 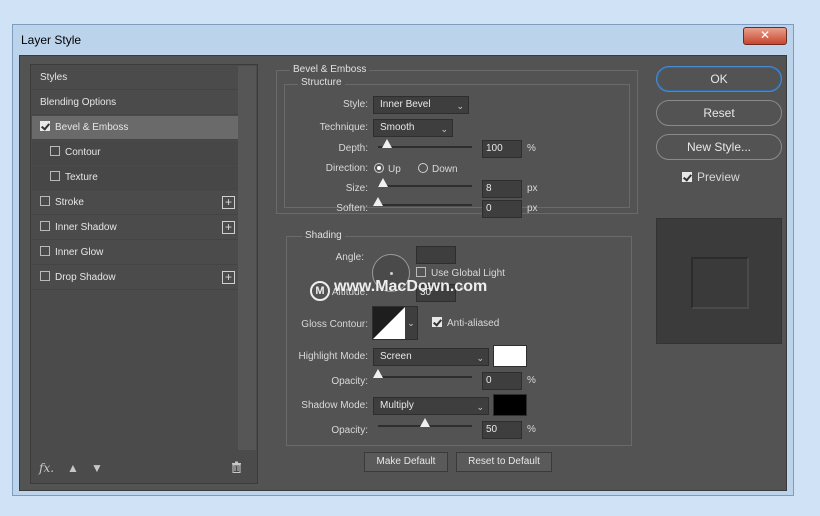 What do you see at coordinates (382, 182) in the screenshot?
I see `size-slider-thumb` at bounding box center [382, 182].